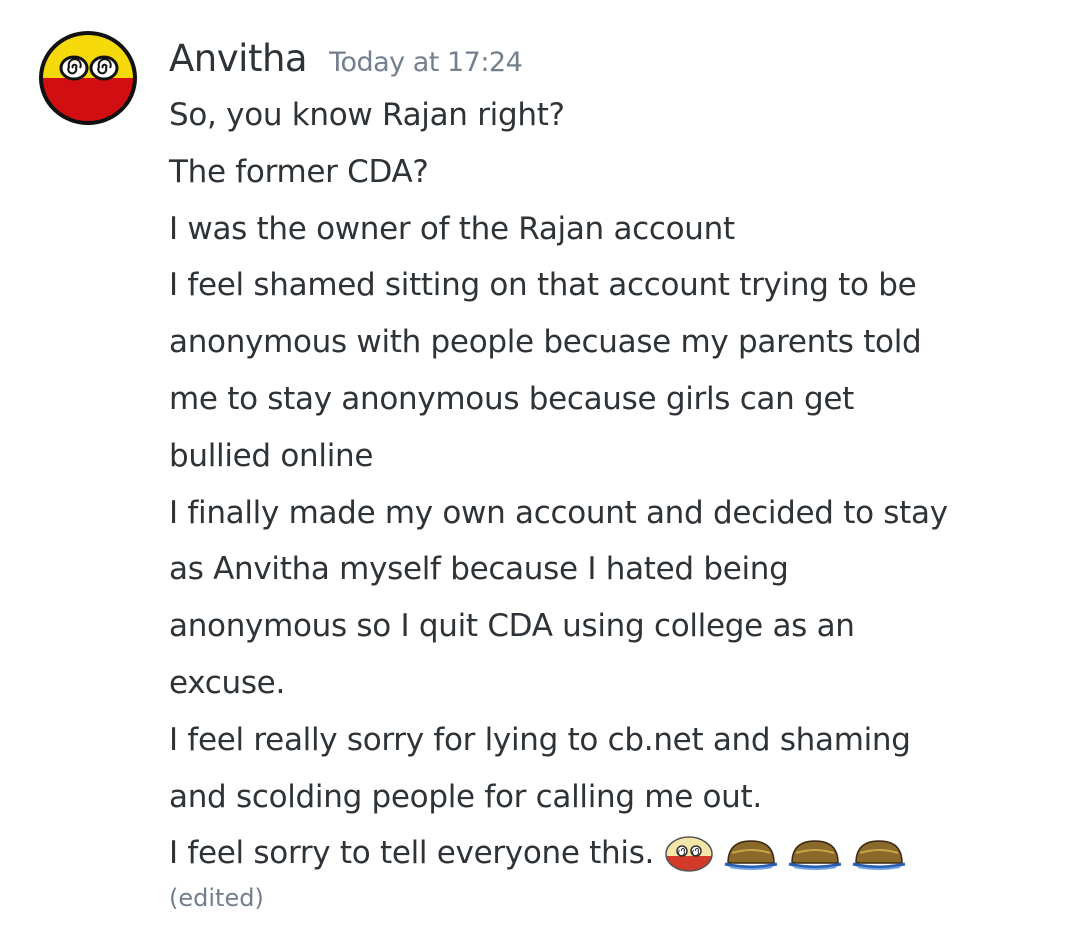 The height and width of the screenshot is (939, 1080). Describe the element at coordinates (367, 115) in the screenshot. I see `message-line: So, you know Rajan right?` at that location.